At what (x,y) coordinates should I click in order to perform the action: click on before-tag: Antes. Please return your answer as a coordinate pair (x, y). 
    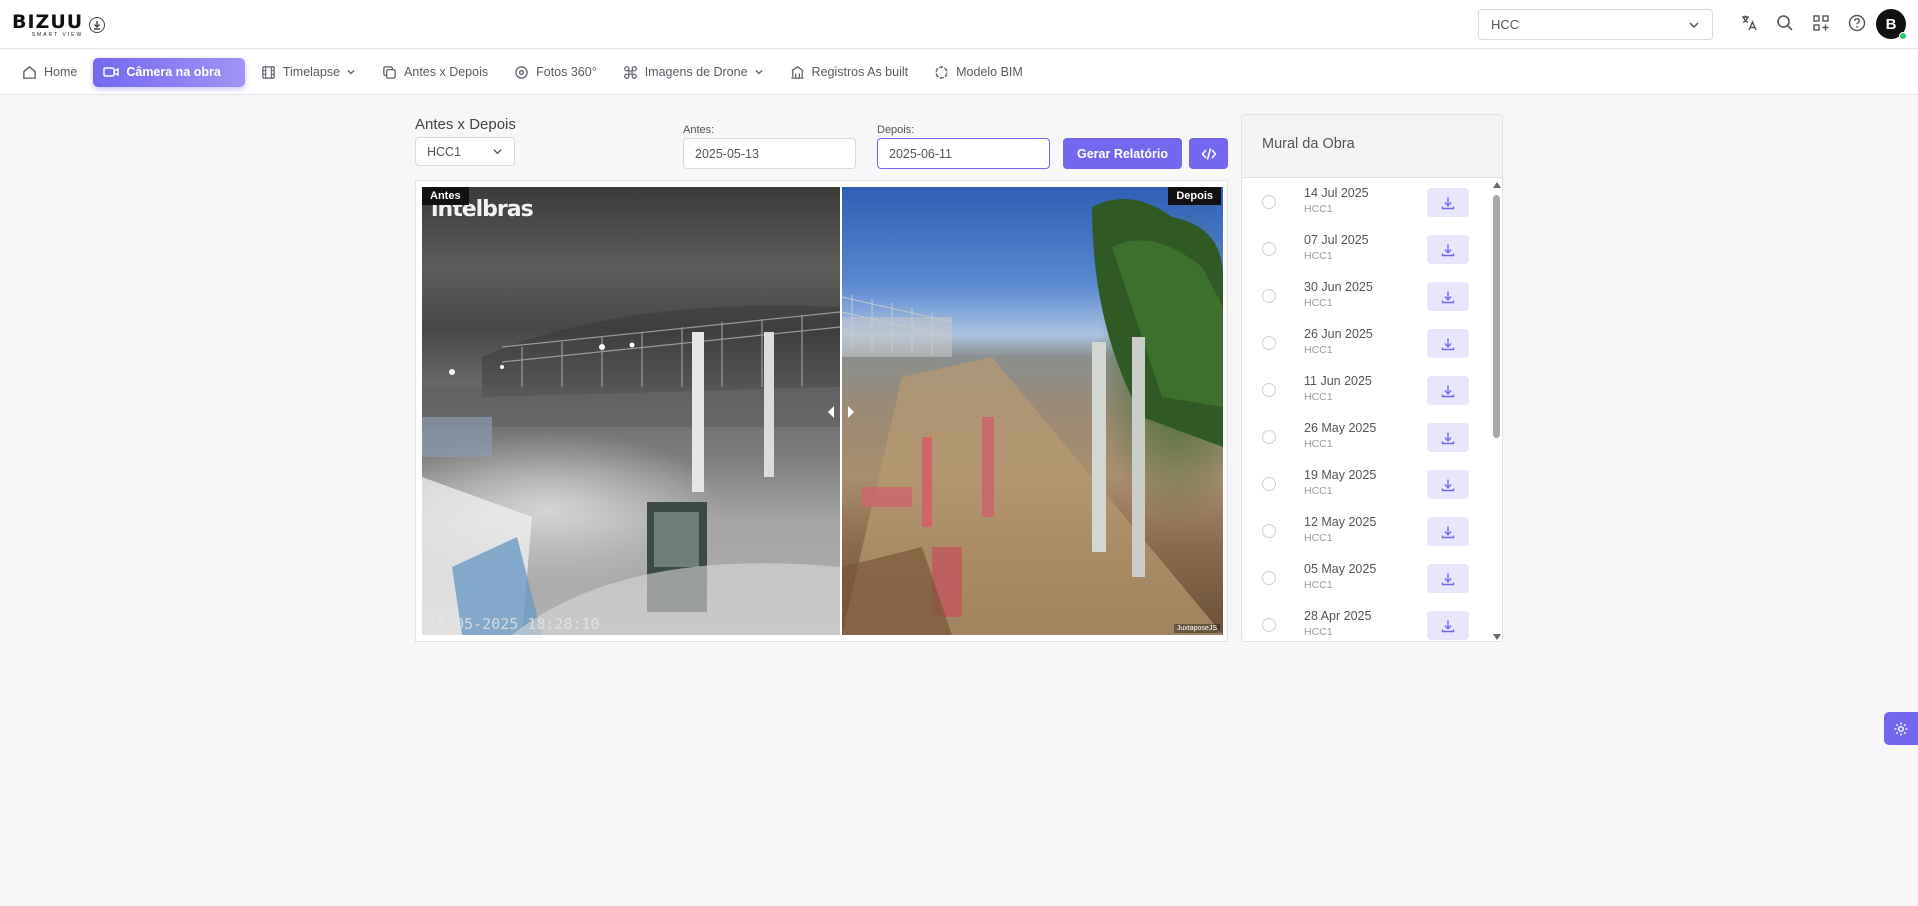
    Looking at the image, I should click on (445, 196).